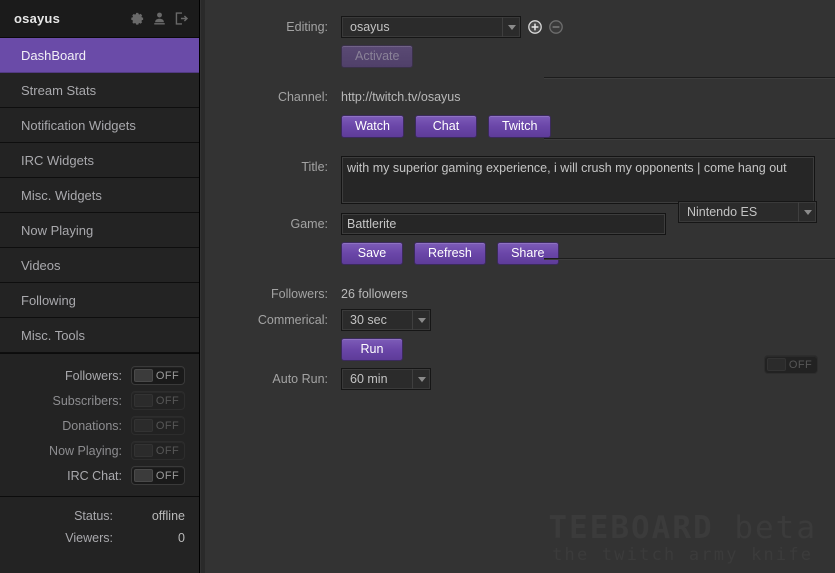 This screenshot has height=573, width=835. I want to click on channel-url-wrap: http://twitch.tv/osayus, so click(401, 97).